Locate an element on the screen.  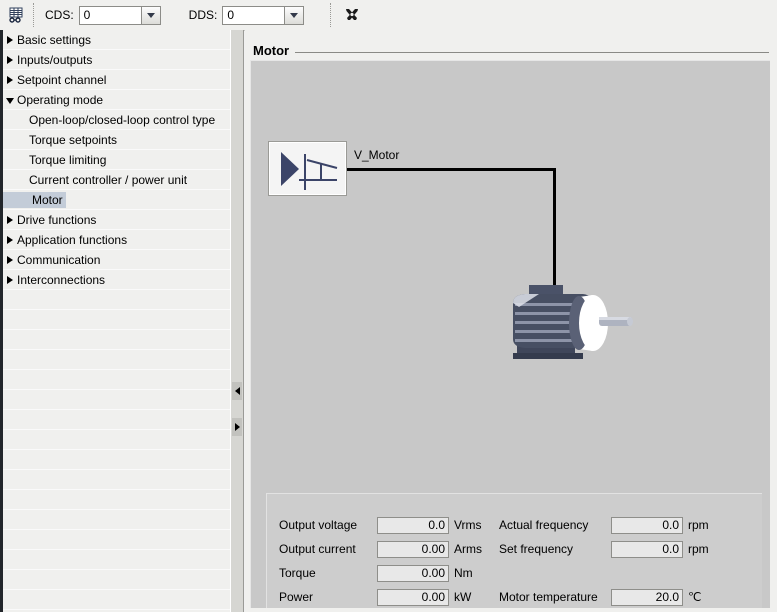
electric-motor-icon is located at coordinates (569, 324).